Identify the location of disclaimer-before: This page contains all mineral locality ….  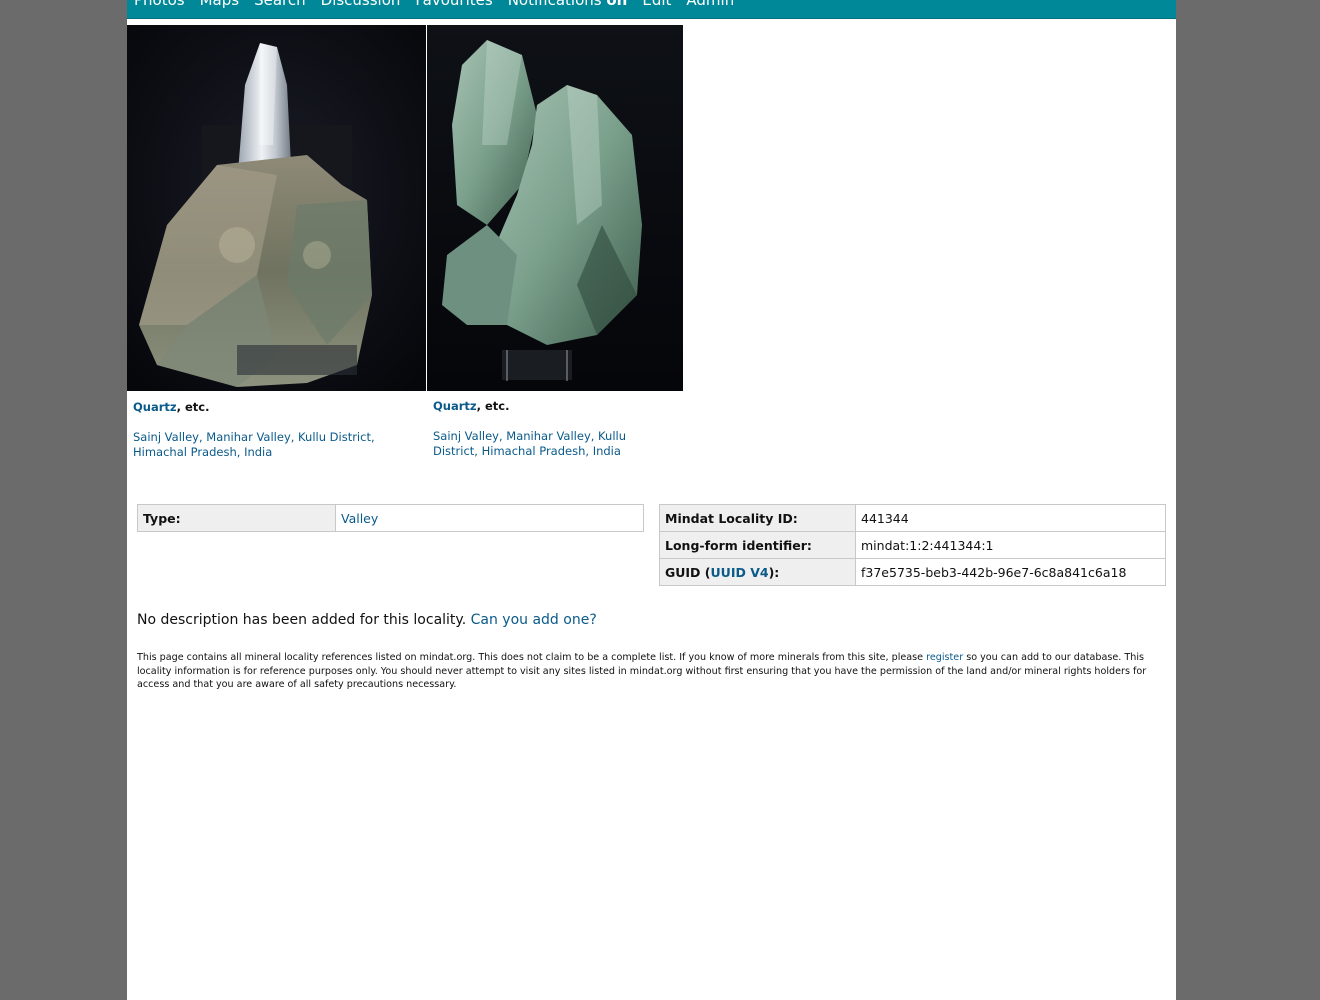
(532, 657).